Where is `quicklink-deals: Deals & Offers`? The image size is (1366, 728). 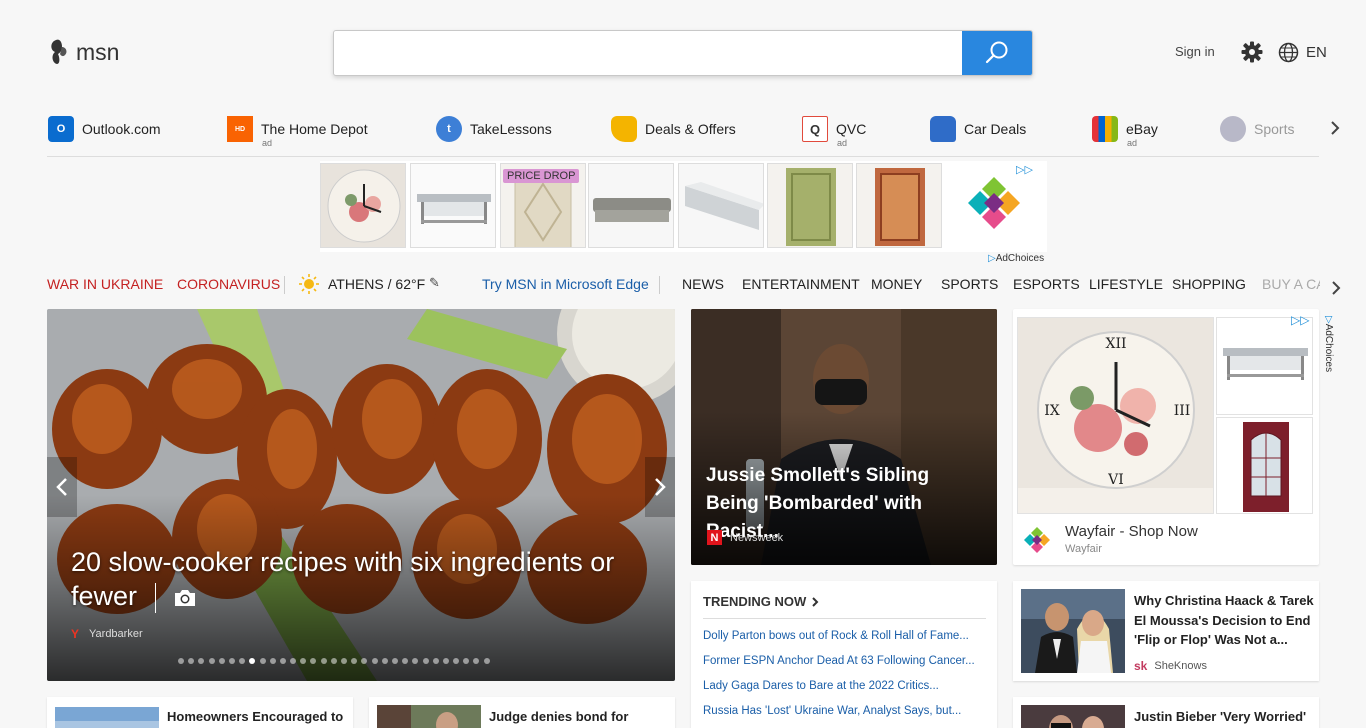 quicklink-deals: Deals & Offers is located at coordinates (673, 129).